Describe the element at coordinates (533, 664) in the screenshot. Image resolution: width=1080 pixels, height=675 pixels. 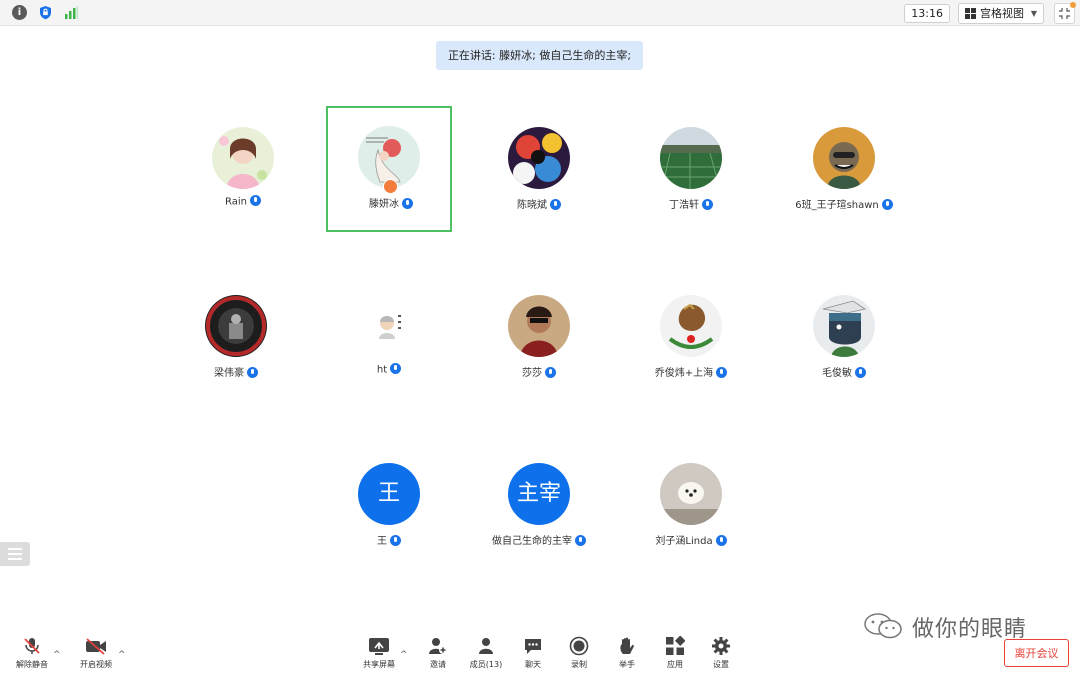
I see `chat-label: 聊天` at that location.